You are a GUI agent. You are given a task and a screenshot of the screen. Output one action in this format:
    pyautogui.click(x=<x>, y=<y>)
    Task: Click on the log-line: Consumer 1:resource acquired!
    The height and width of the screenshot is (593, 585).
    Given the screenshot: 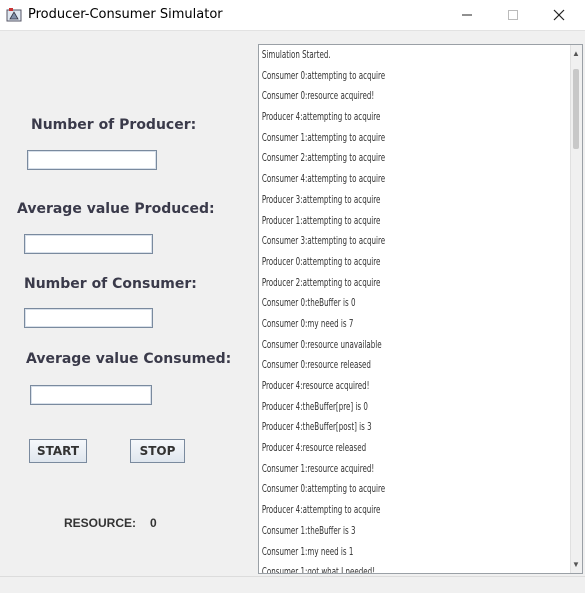 What is the action you would take?
    pyautogui.click(x=318, y=468)
    